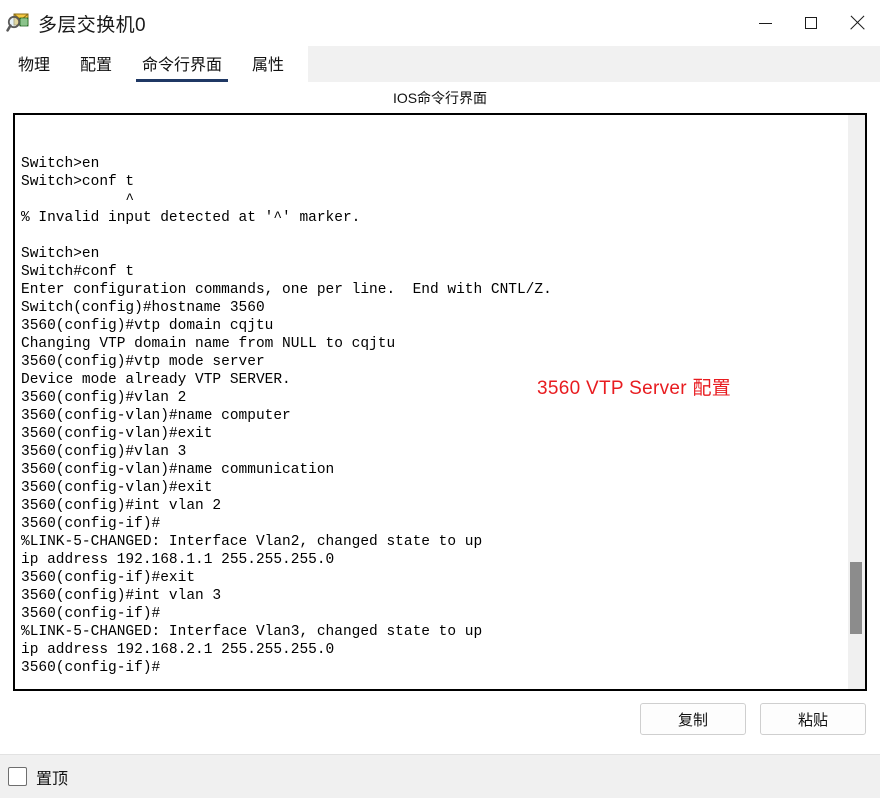  Describe the element at coordinates (156, 416) in the screenshot. I see `terminal-line: 3560(config-vlan)#name computer` at that location.